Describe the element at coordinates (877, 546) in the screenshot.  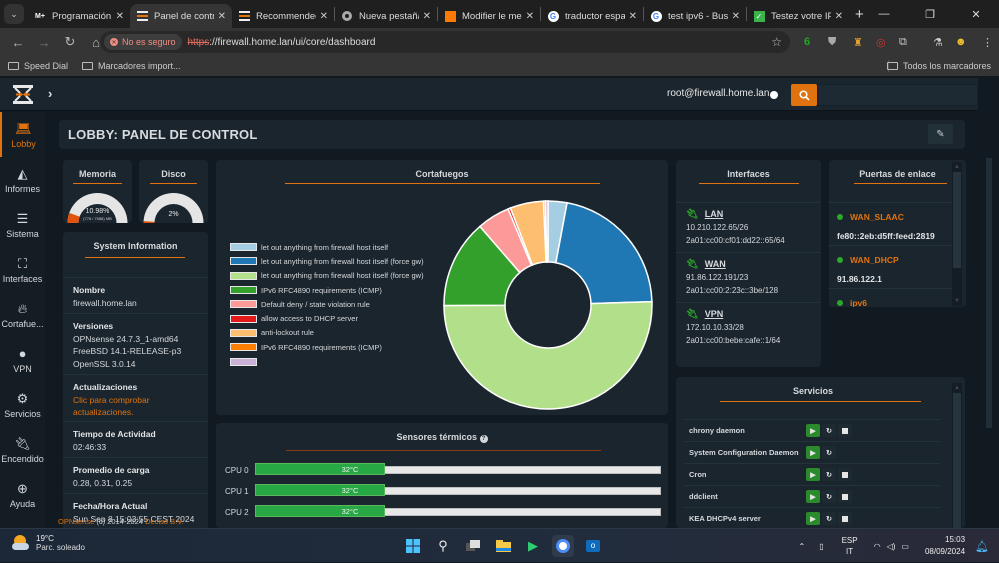
I see `wifi-icon: ◠` at that location.